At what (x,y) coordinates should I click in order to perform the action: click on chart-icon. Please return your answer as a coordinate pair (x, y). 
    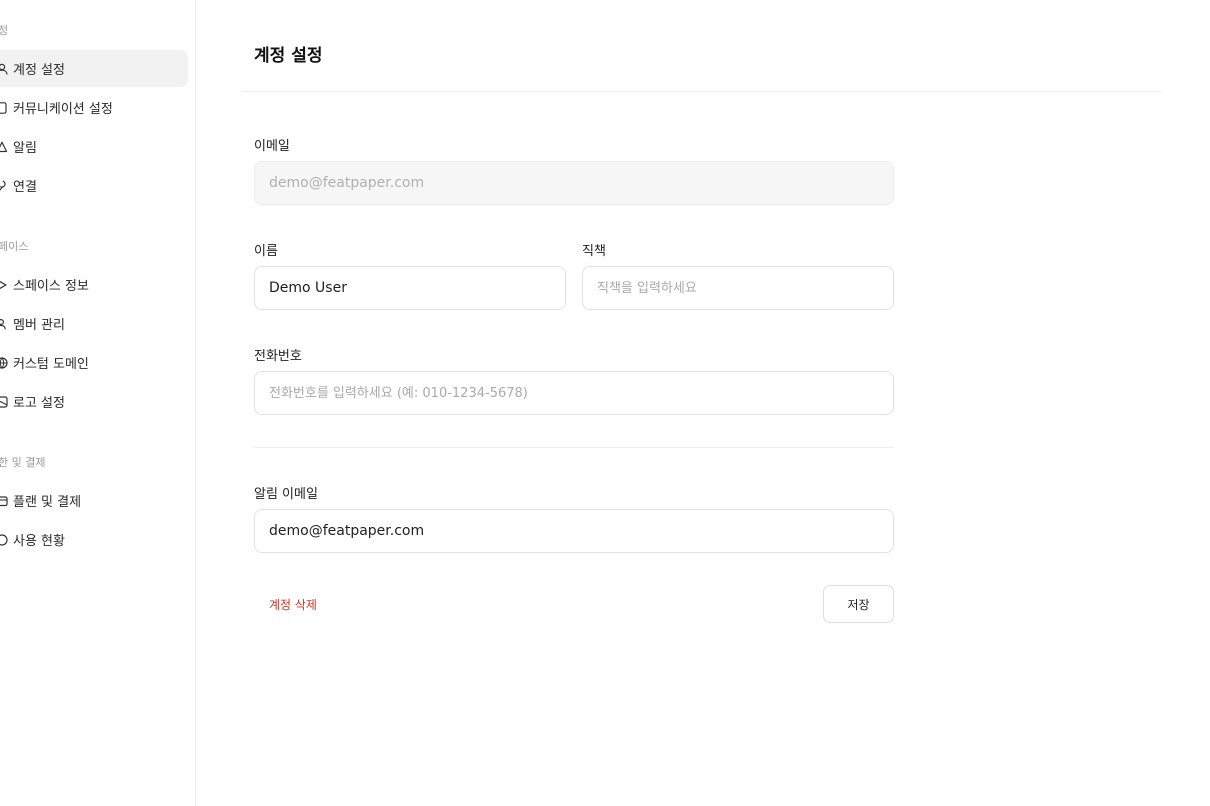
    Looking at the image, I should click on (4, 539).